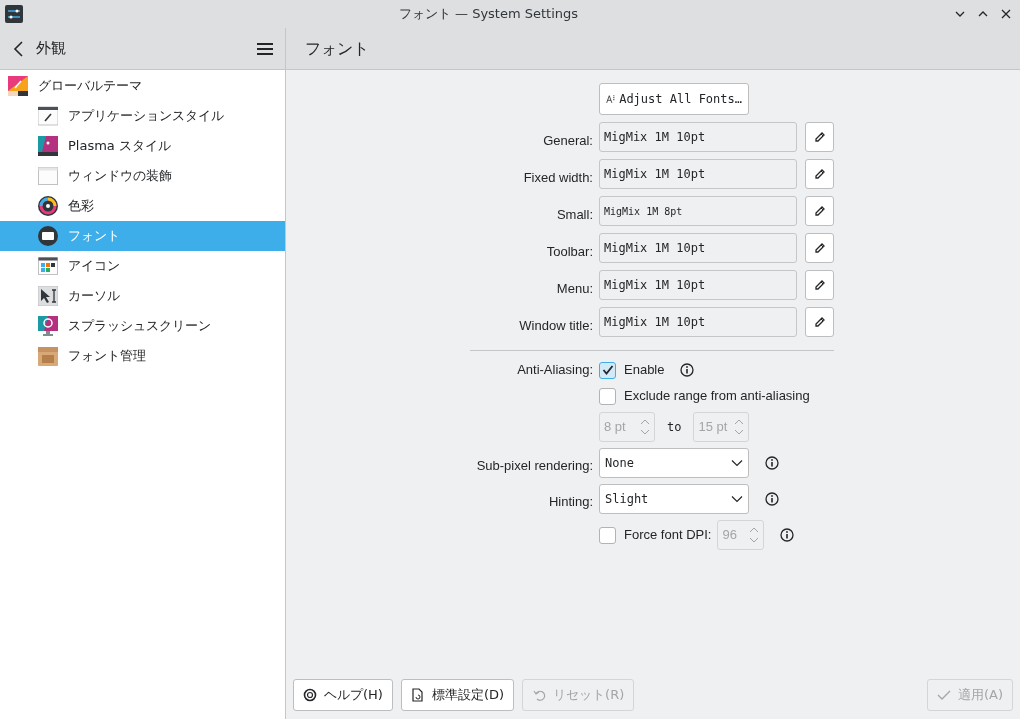  Describe the element at coordinates (674, 427) in the screenshot. I see `range-separator: to` at that location.